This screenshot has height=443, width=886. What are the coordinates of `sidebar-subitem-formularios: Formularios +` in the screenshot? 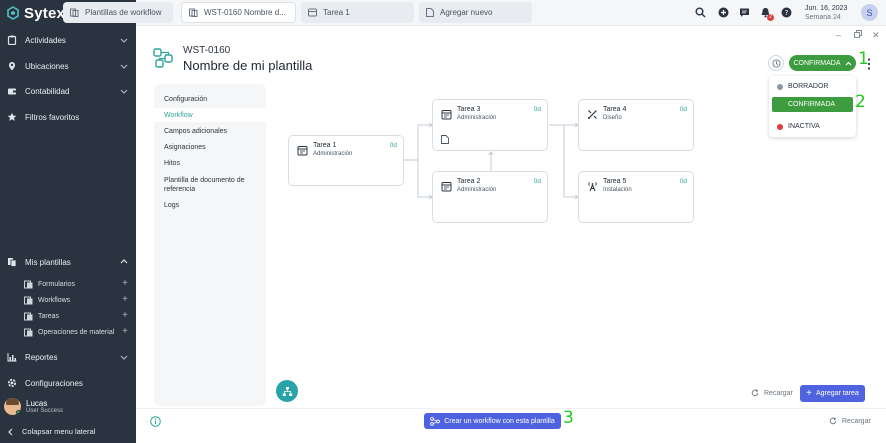 It's located at (78, 284).